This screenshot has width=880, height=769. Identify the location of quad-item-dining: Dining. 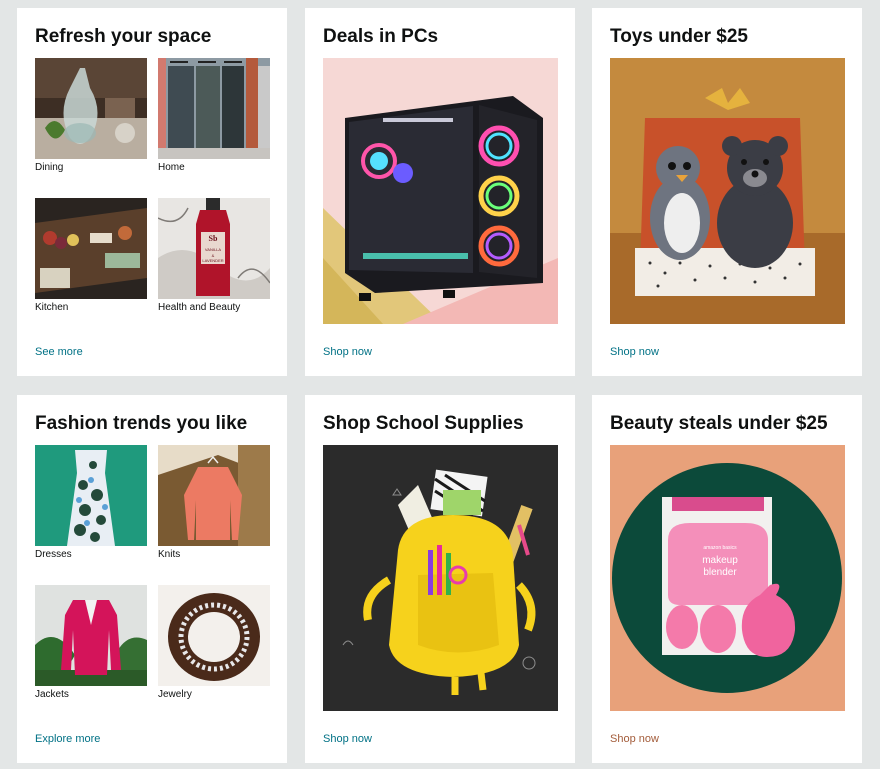
(91, 115).